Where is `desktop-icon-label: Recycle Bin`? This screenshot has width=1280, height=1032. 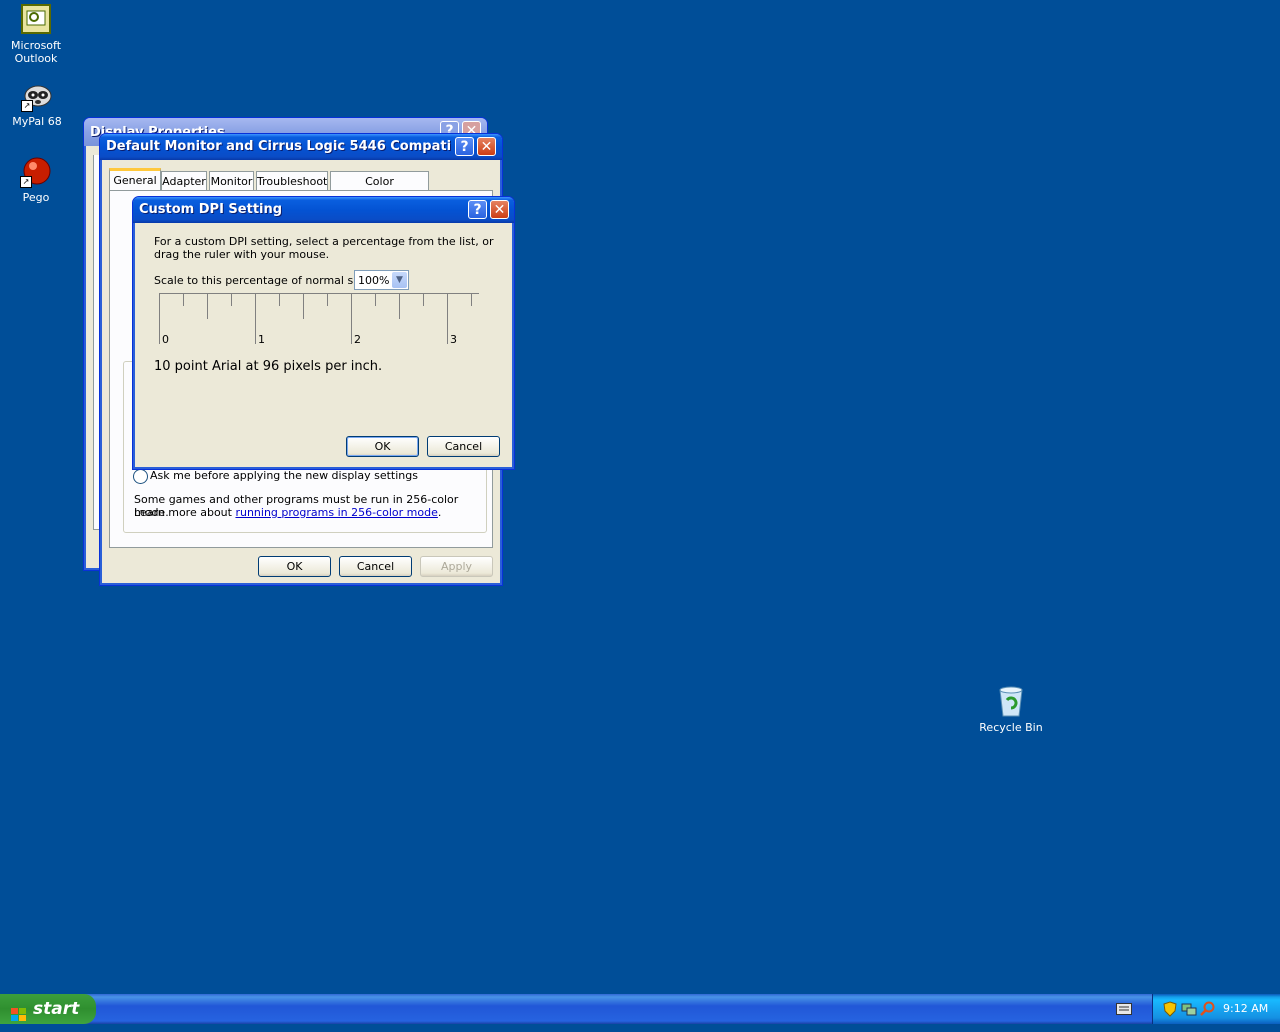 desktop-icon-label: Recycle Bin is located at coordinates (1011, 727).